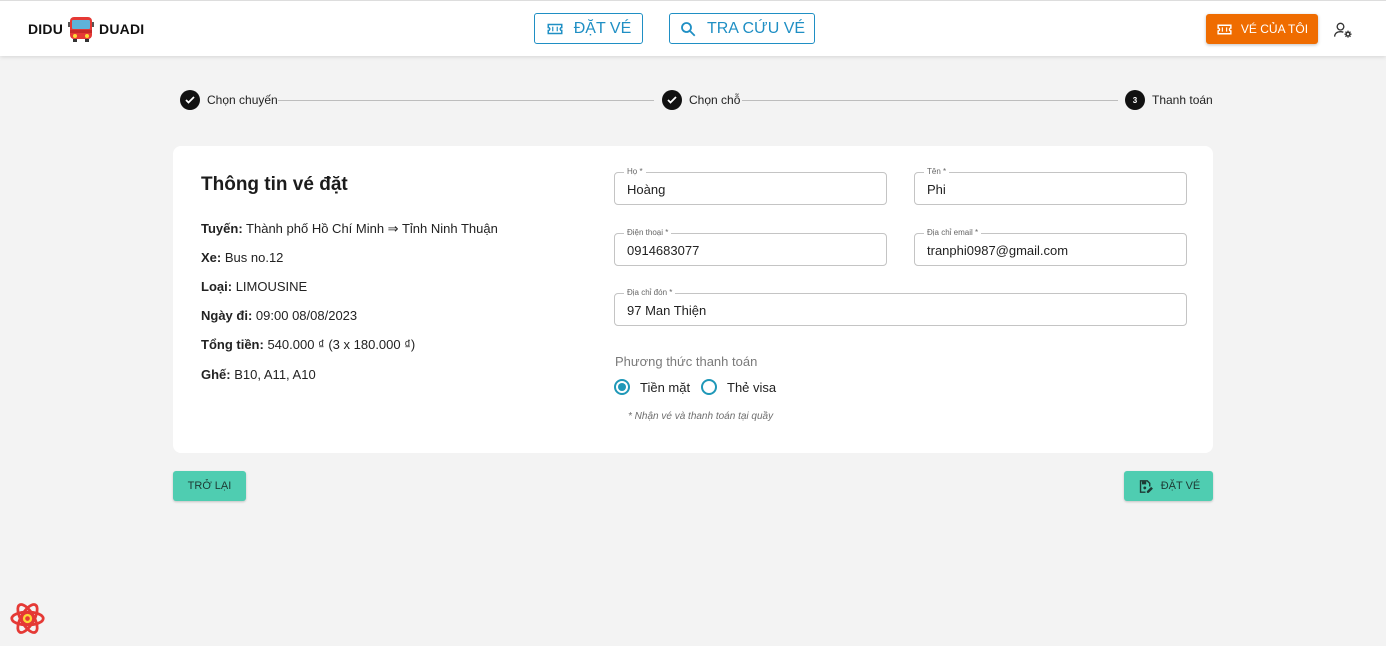  Describe the element at coordinates (602, 28) in the screenshot. I see `book-ticket-nav-label: ĐẶT VÉ` at that location.